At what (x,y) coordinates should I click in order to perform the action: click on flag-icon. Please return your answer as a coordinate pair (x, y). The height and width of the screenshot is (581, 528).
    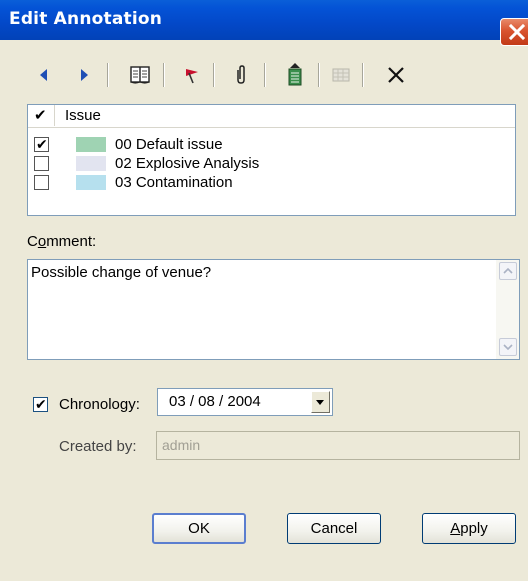
    Looking at the image, I should click on (192, 76).